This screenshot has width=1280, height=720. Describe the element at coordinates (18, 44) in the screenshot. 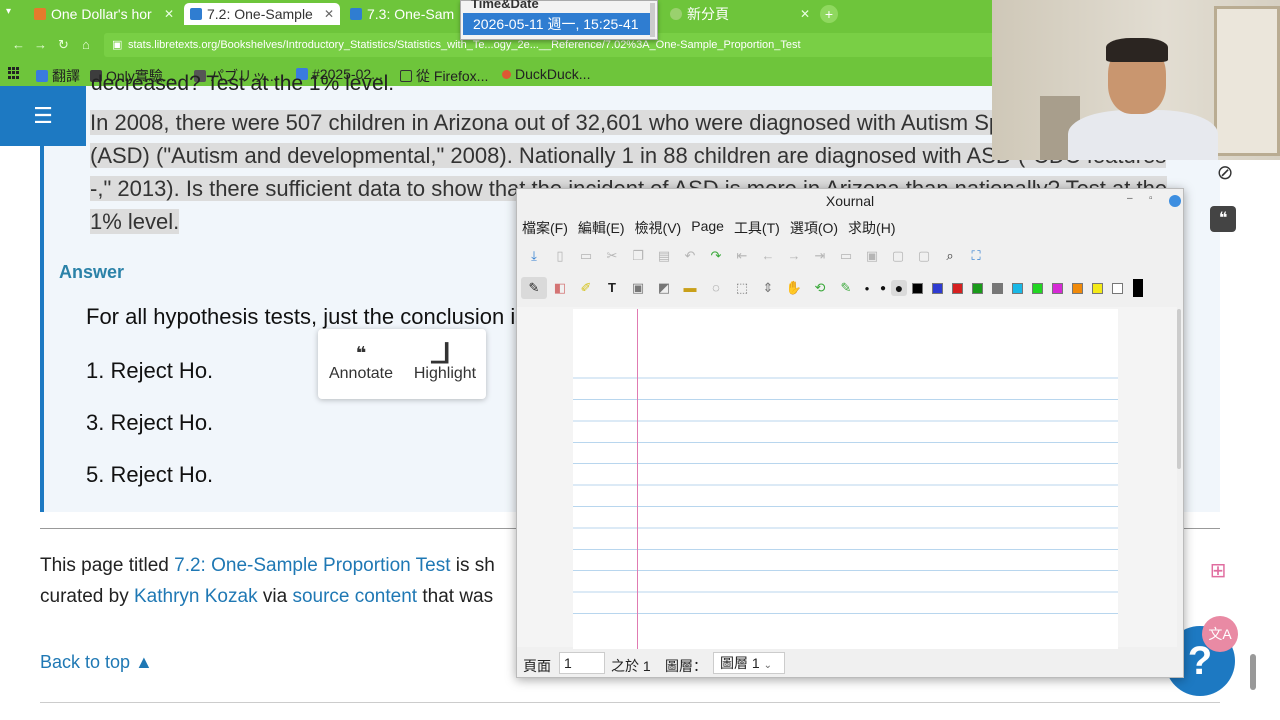

I see `back-icon: ←` at that location.